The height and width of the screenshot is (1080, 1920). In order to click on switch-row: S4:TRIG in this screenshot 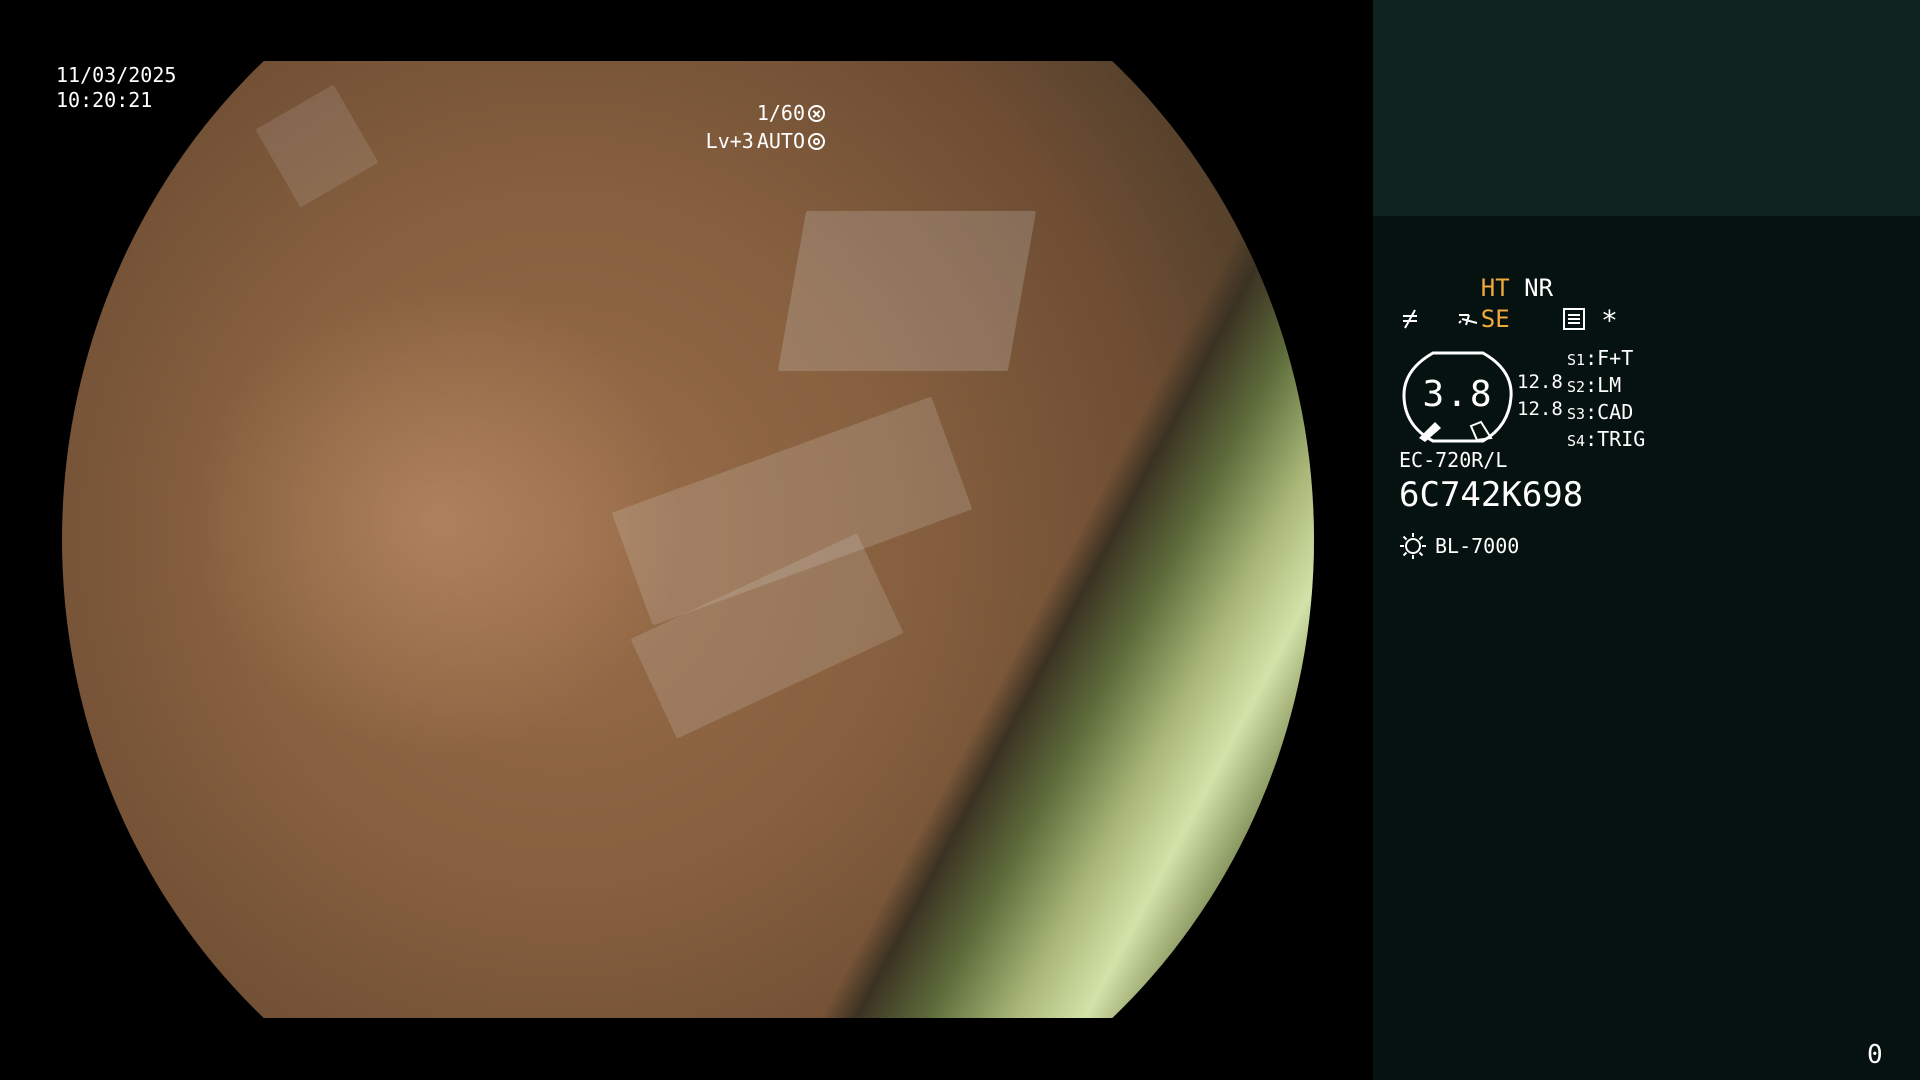, I will do `click(1606, 439)`.